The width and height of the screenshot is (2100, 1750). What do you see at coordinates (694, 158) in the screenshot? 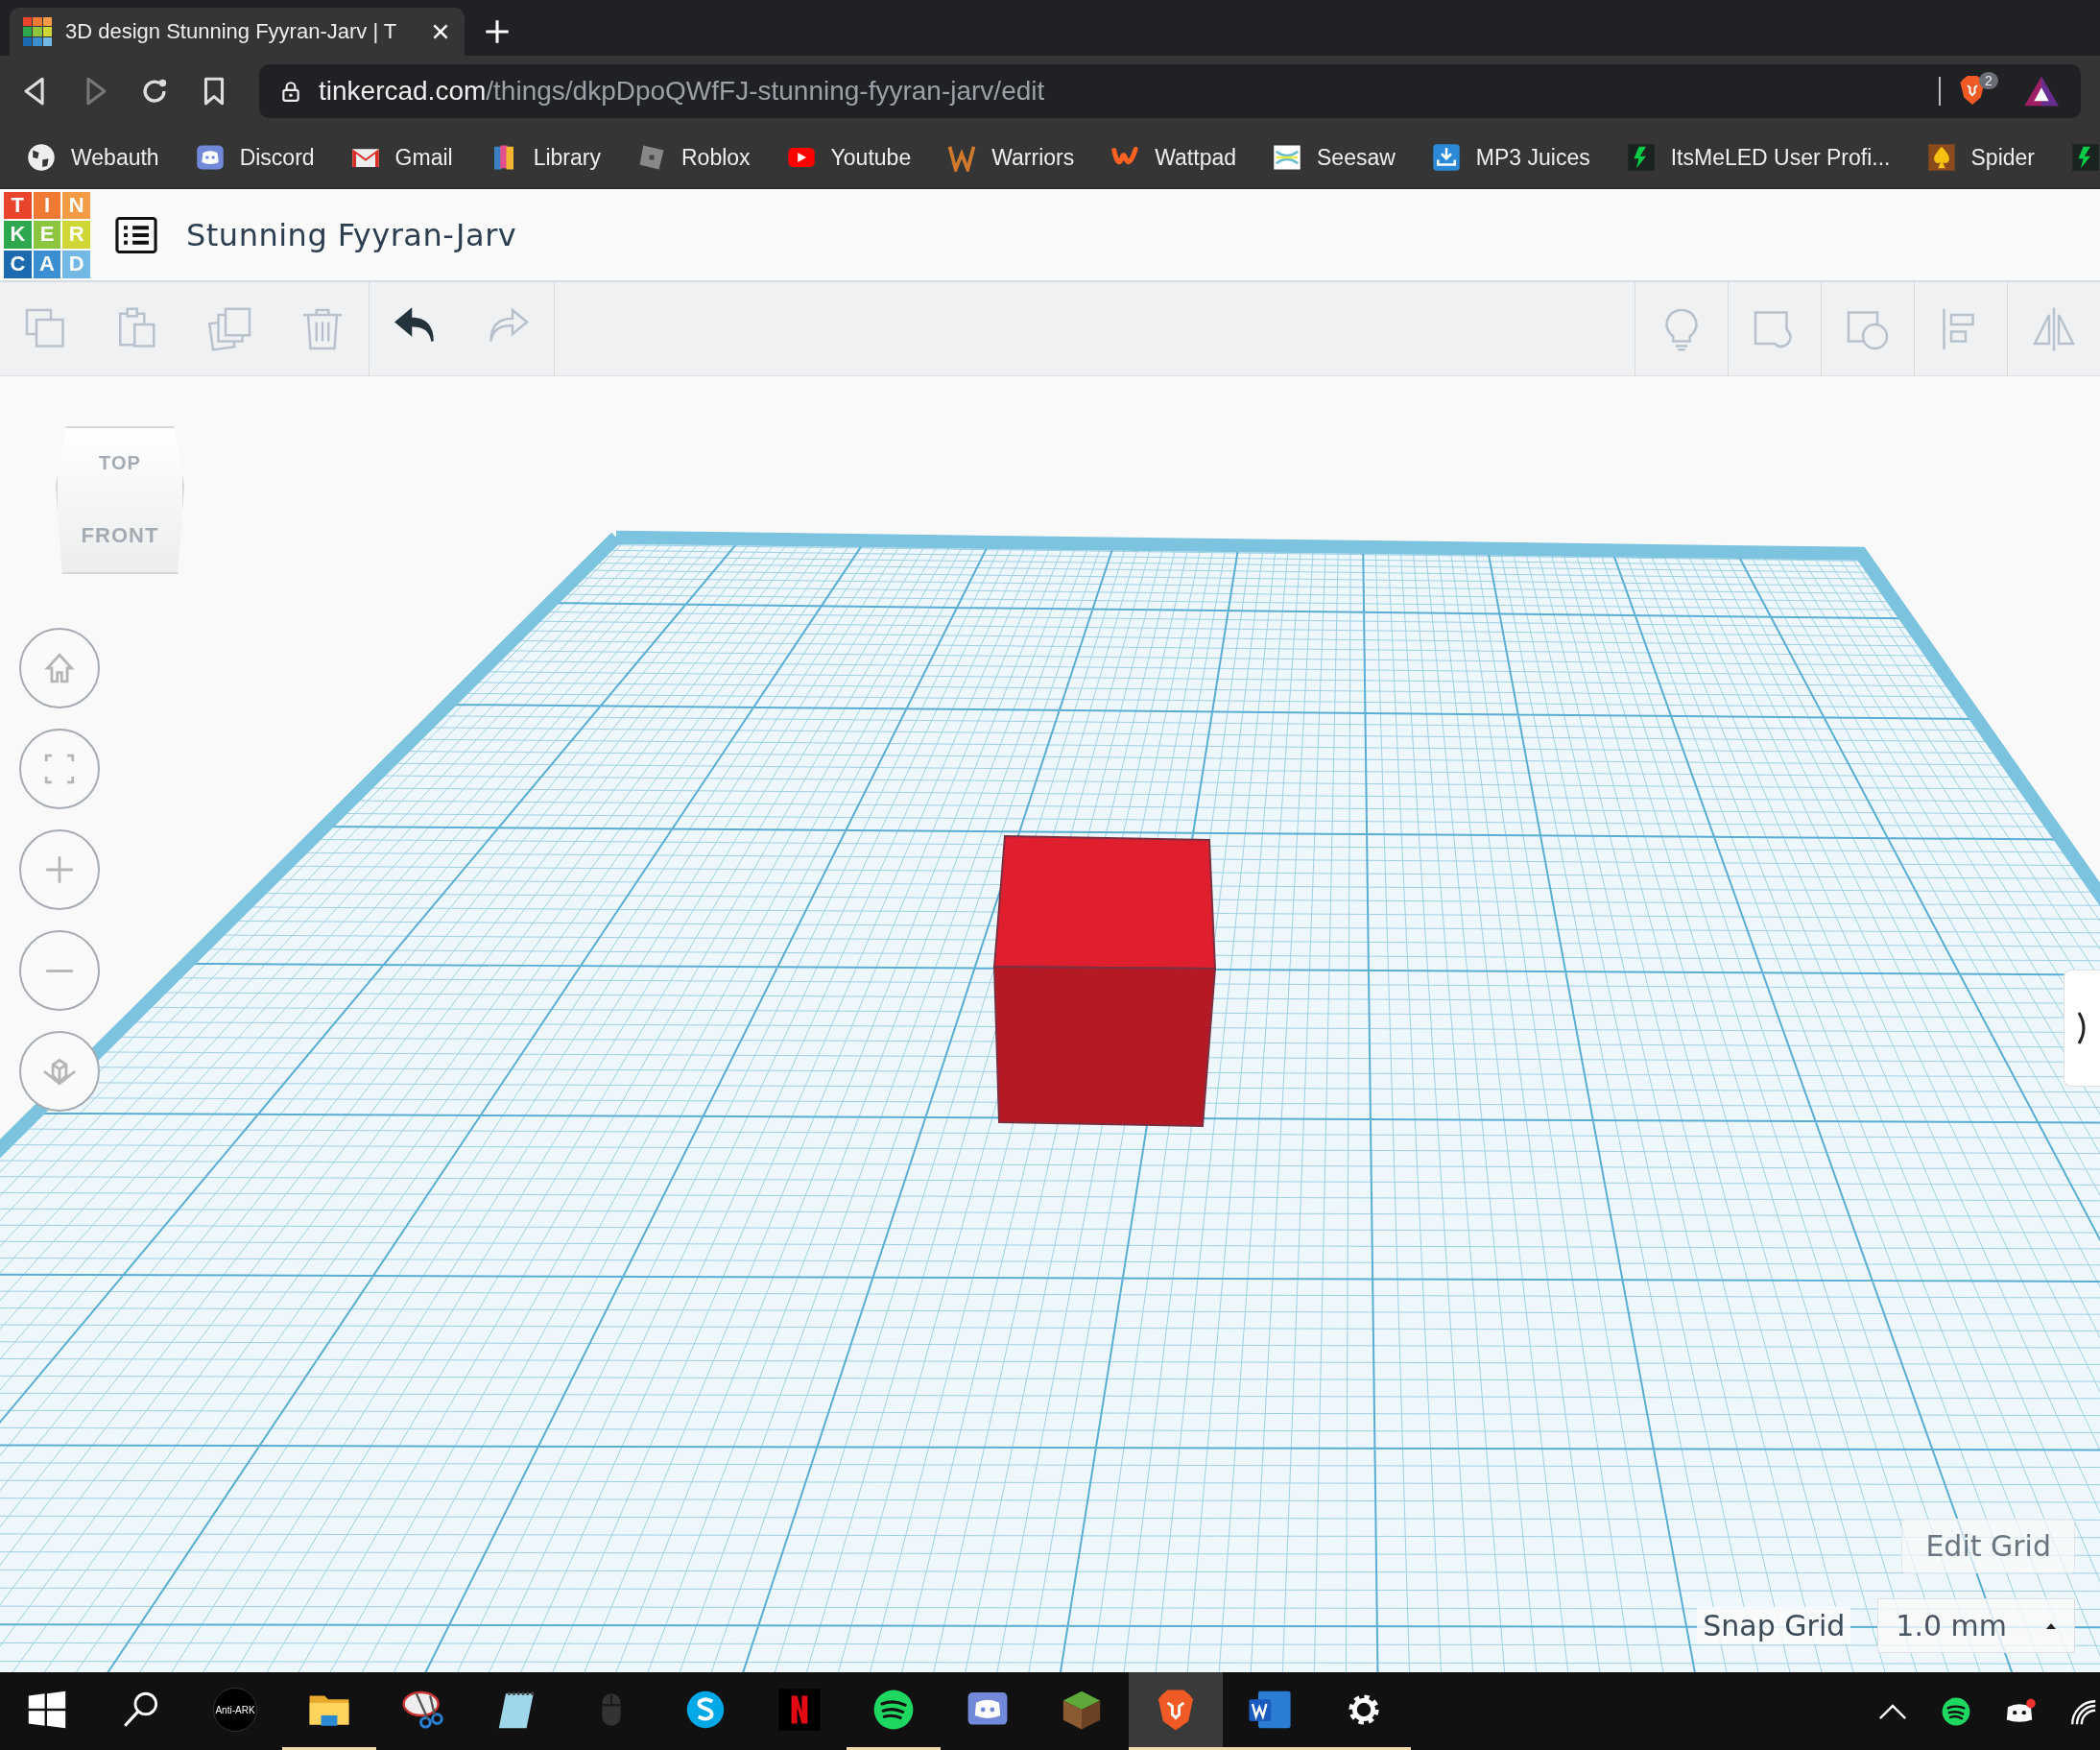
I see `bookmark-link: Roblox` at bounding box center [694, 158].